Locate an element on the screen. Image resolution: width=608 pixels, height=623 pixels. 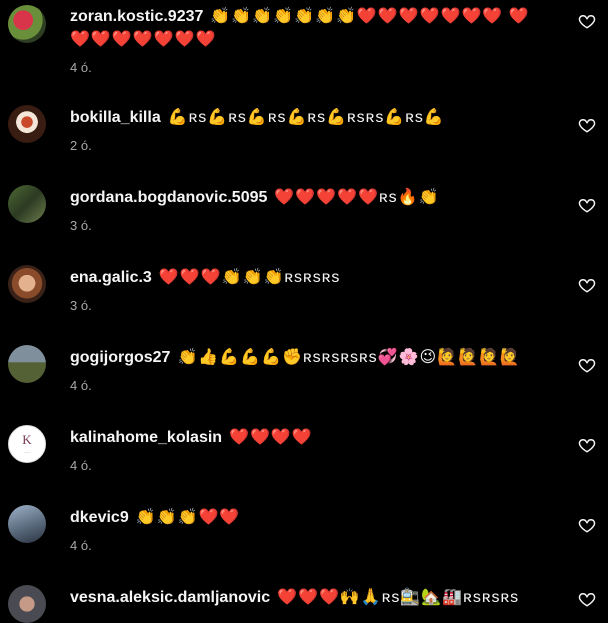
comment-username: gordana.bogdanovic.5095 is located at coordinates (168, 197).